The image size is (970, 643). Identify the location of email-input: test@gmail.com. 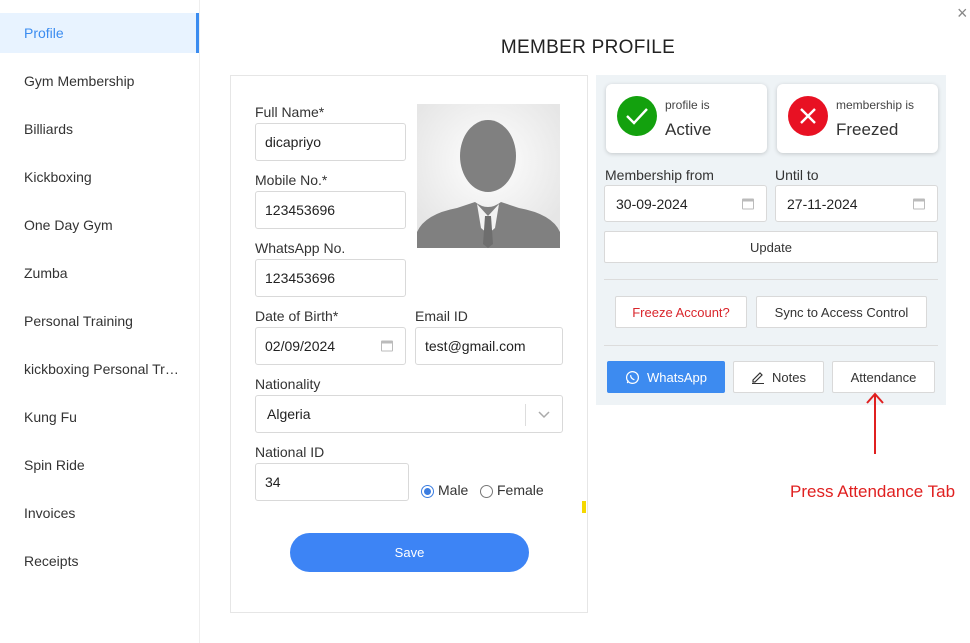
(489, 346).